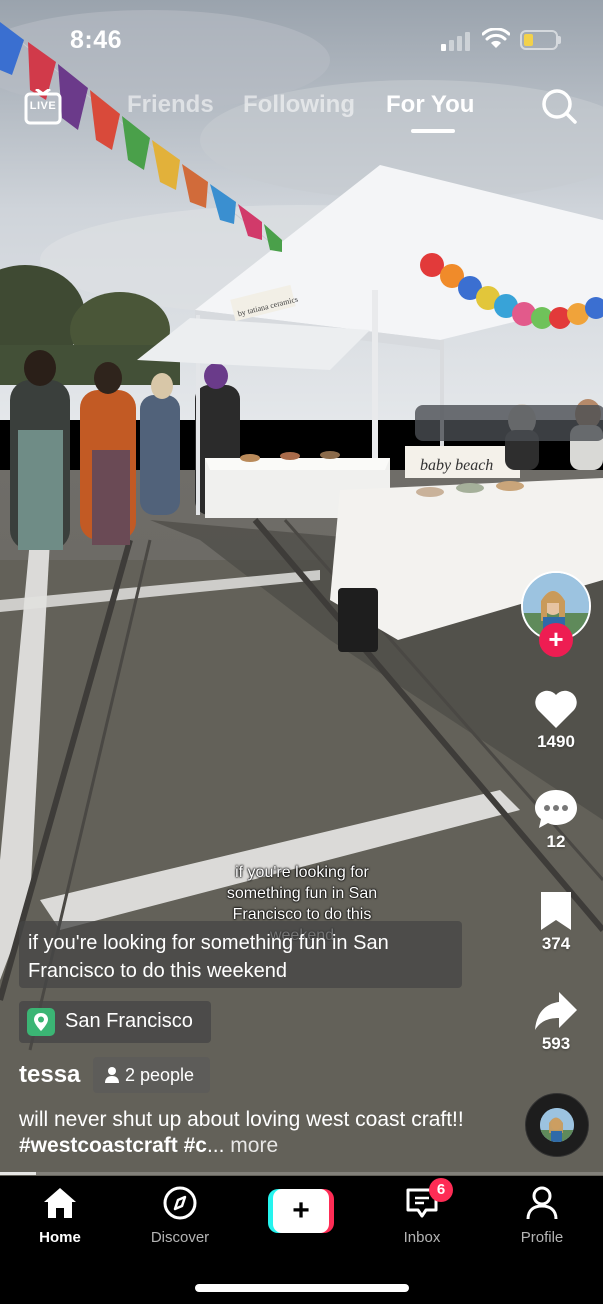 This screenshot has width=603, height=1304. Describe the element at coordinates (112, 1075) in the screenshot. I see `person-icon` at that location.